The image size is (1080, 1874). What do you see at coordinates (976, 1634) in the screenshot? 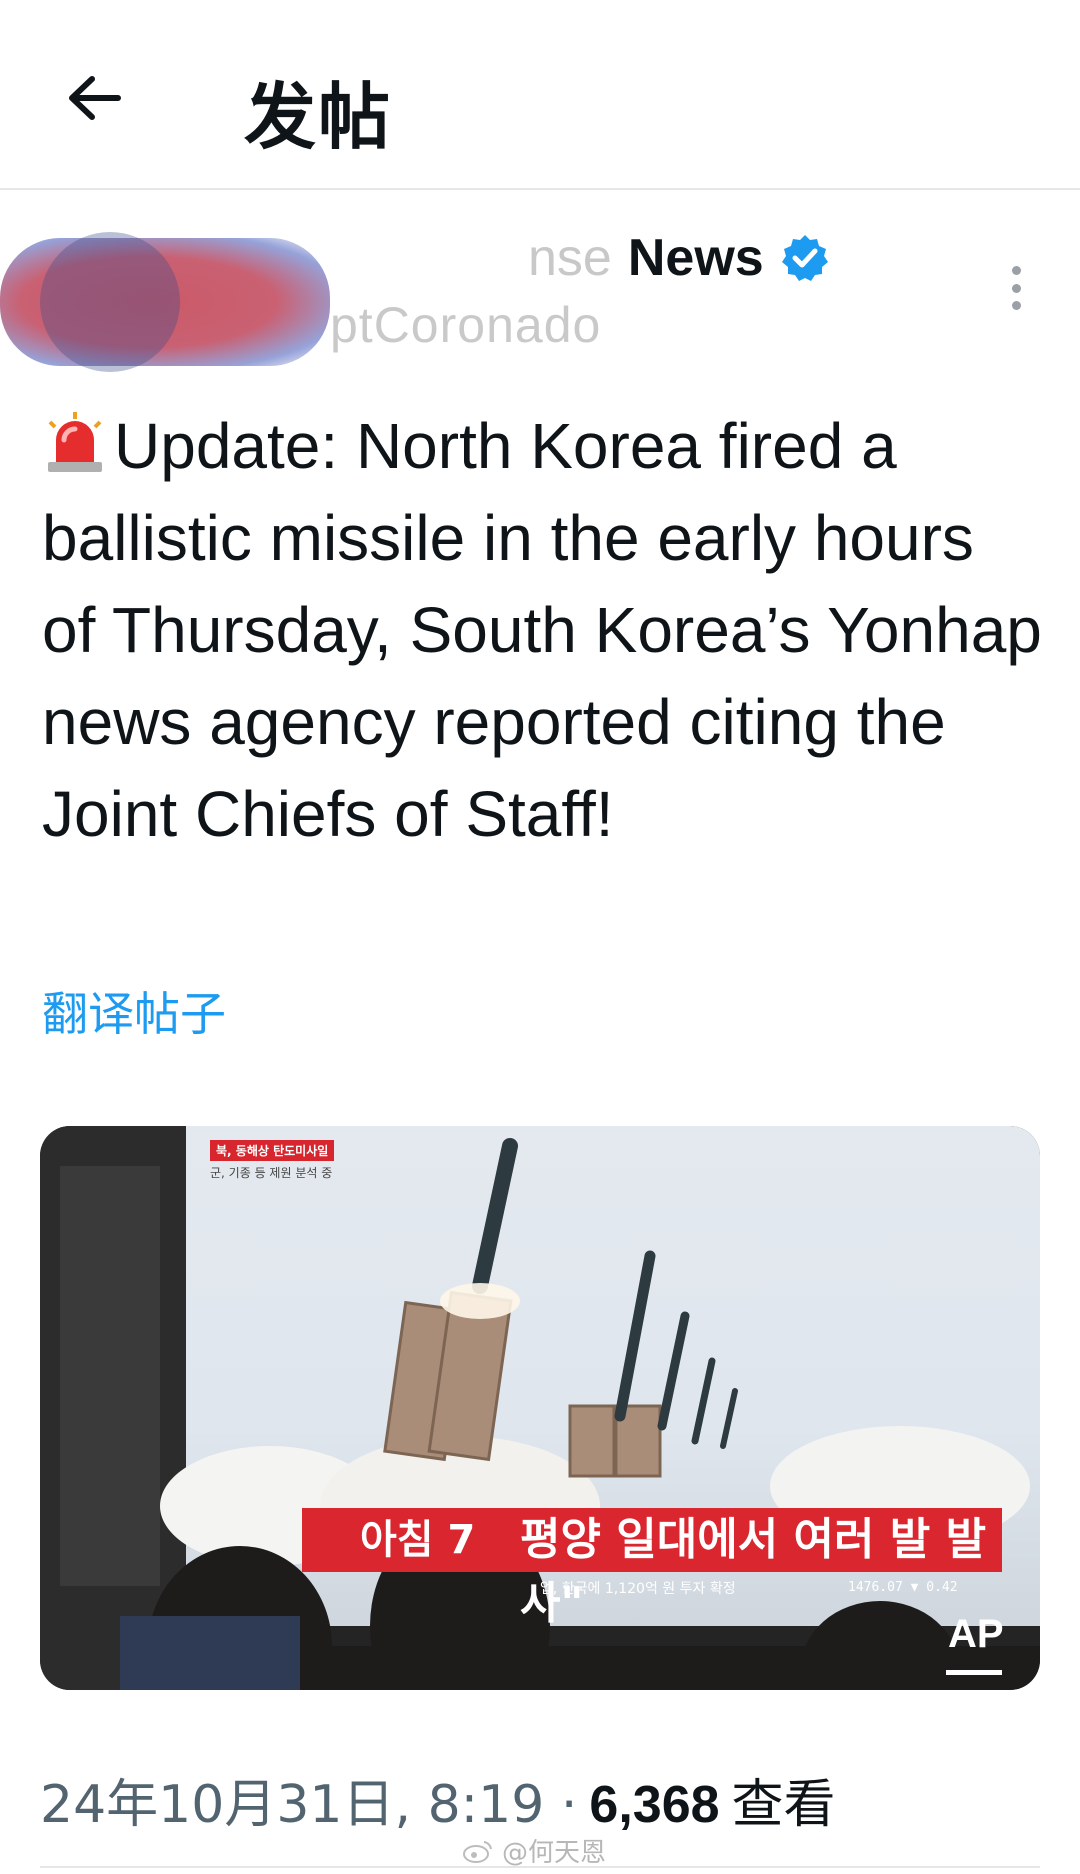
I see `ap-logo: AP` at bounding box center [976, 1634].